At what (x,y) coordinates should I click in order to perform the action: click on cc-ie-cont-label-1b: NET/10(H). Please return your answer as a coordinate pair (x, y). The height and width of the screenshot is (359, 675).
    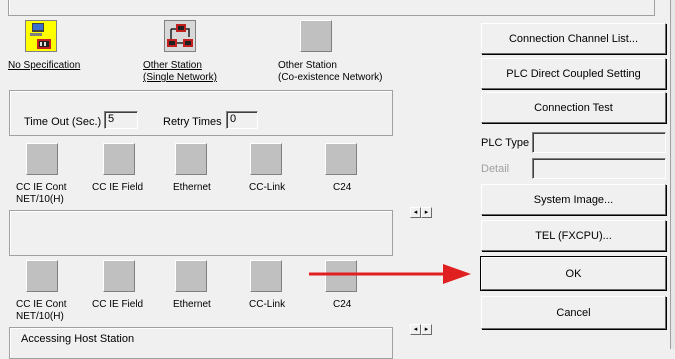
    Looking at the image, I should click on (40, 199).